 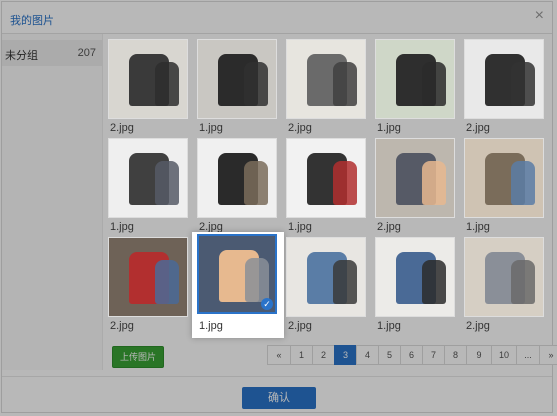 I want to click on page-button: 5, so click(x=389, y=355).